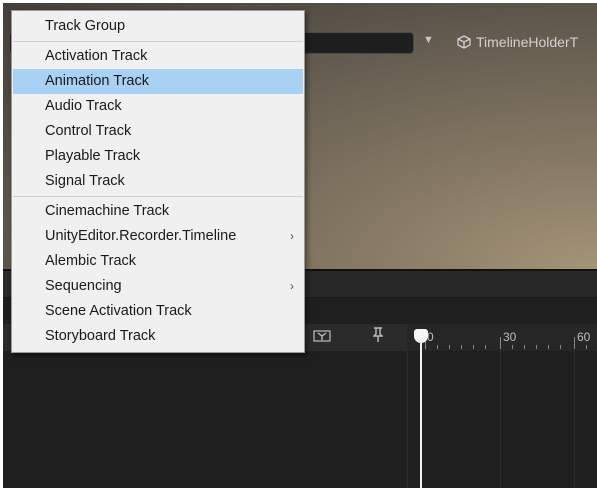 This screenshot has width=597, height=493. What do you see at coordinates (158, 106) in the screenshot?
I see `menu-item-audio-track: Audio Track` at bounding box center [158, 106].